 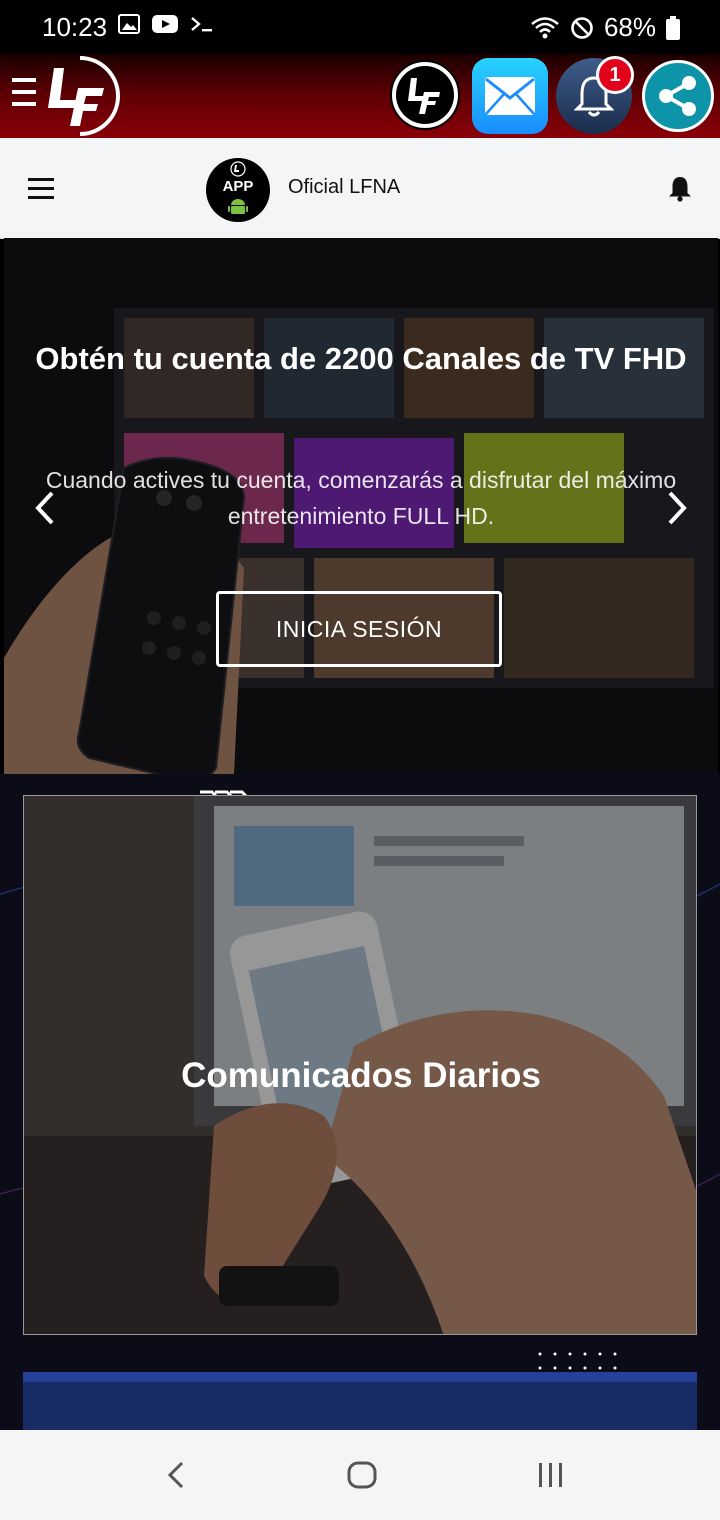 What do you see at coordinates (361, 1075) in the screenshot?
I see `card-title: Comunicados Diarios` at bounding box center [361, 1075].